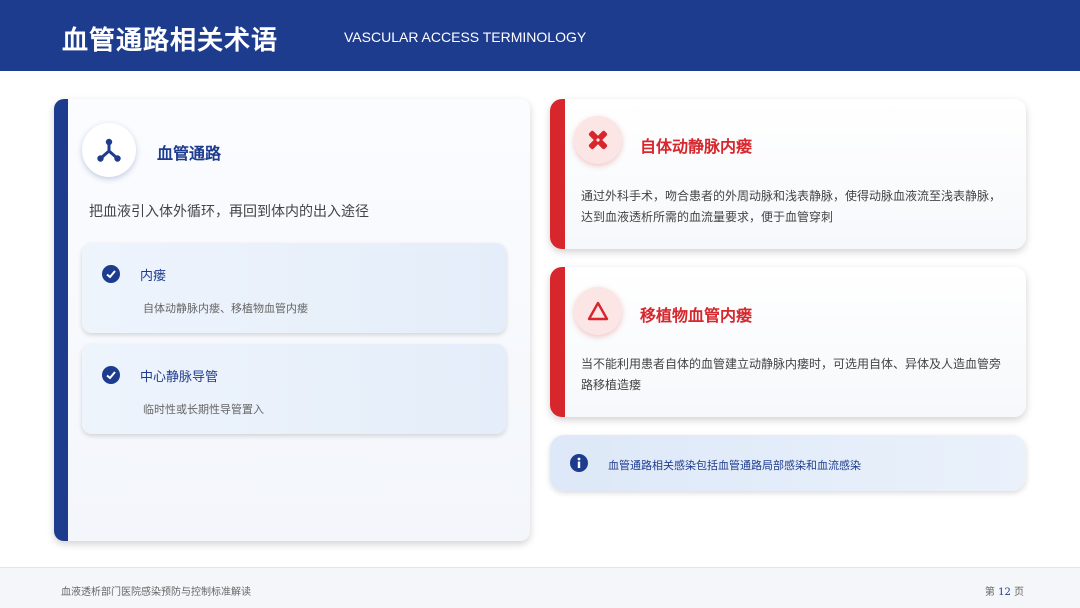 The width and height of the screenshot is (1080, 608). I want to click on page-suffix: 页, so click(1019, 592).